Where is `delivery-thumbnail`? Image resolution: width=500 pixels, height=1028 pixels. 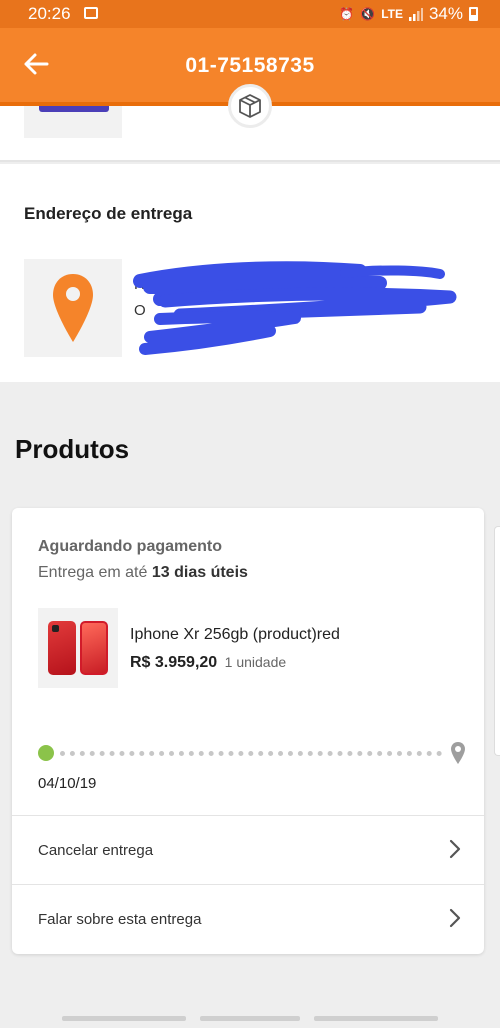
delivery-thumbnail is located at coordinates (73, 122).